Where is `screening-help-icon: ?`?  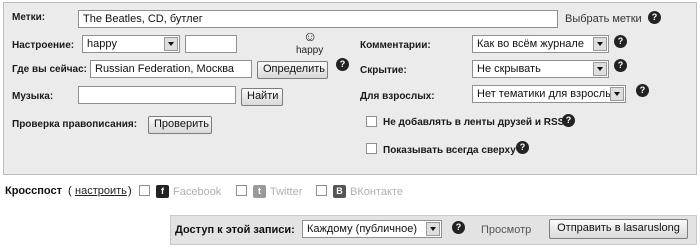 screening-help-icon: ? is located at coordinates (620, 65).